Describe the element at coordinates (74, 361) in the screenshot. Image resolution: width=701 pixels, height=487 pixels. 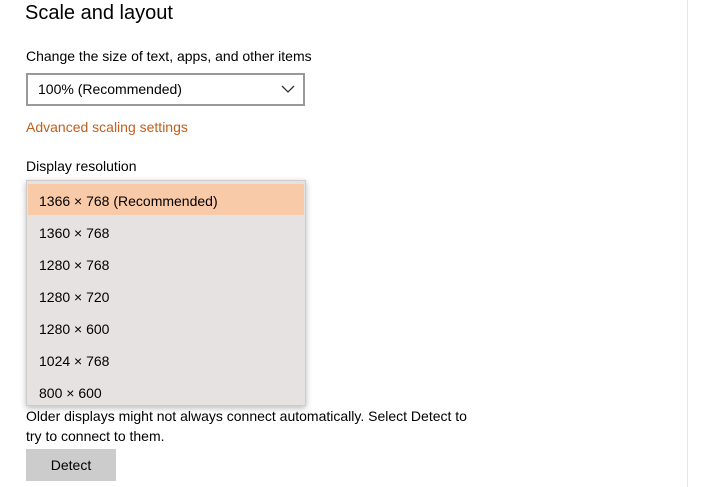
I see `resolution-option-label: 1024 × 768` at that location.